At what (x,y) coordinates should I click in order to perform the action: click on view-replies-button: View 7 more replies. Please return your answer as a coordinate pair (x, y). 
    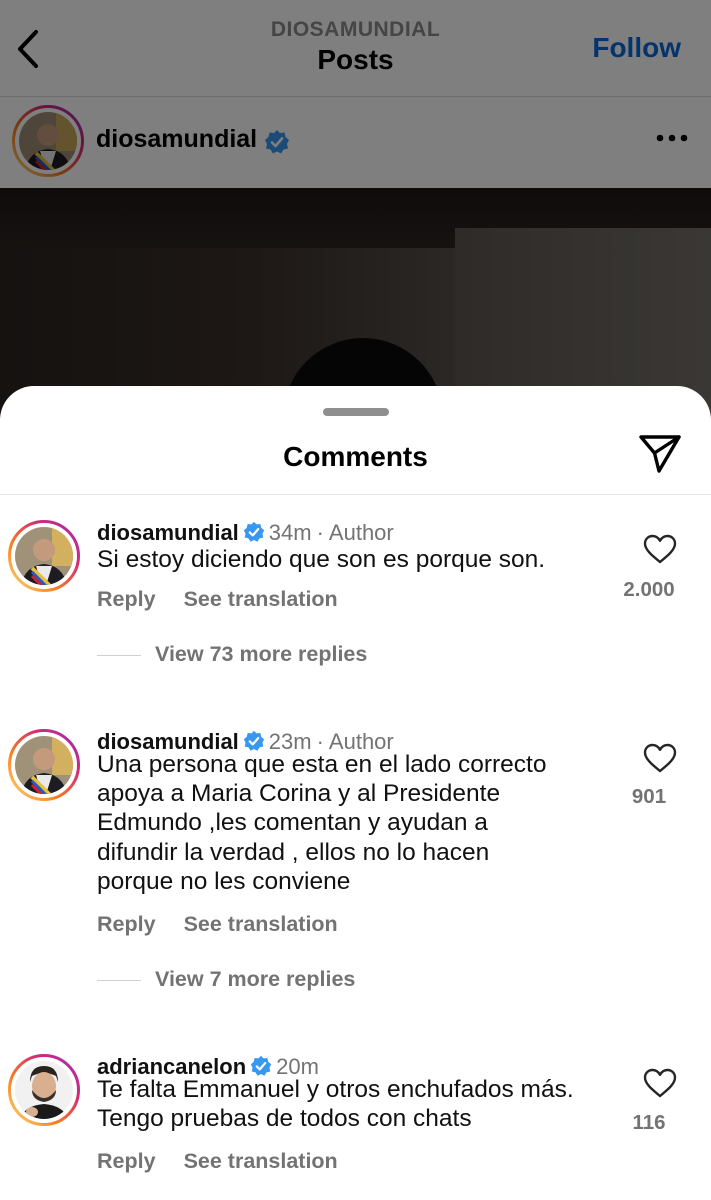
    Looking at the image, I should click on (226, 979).